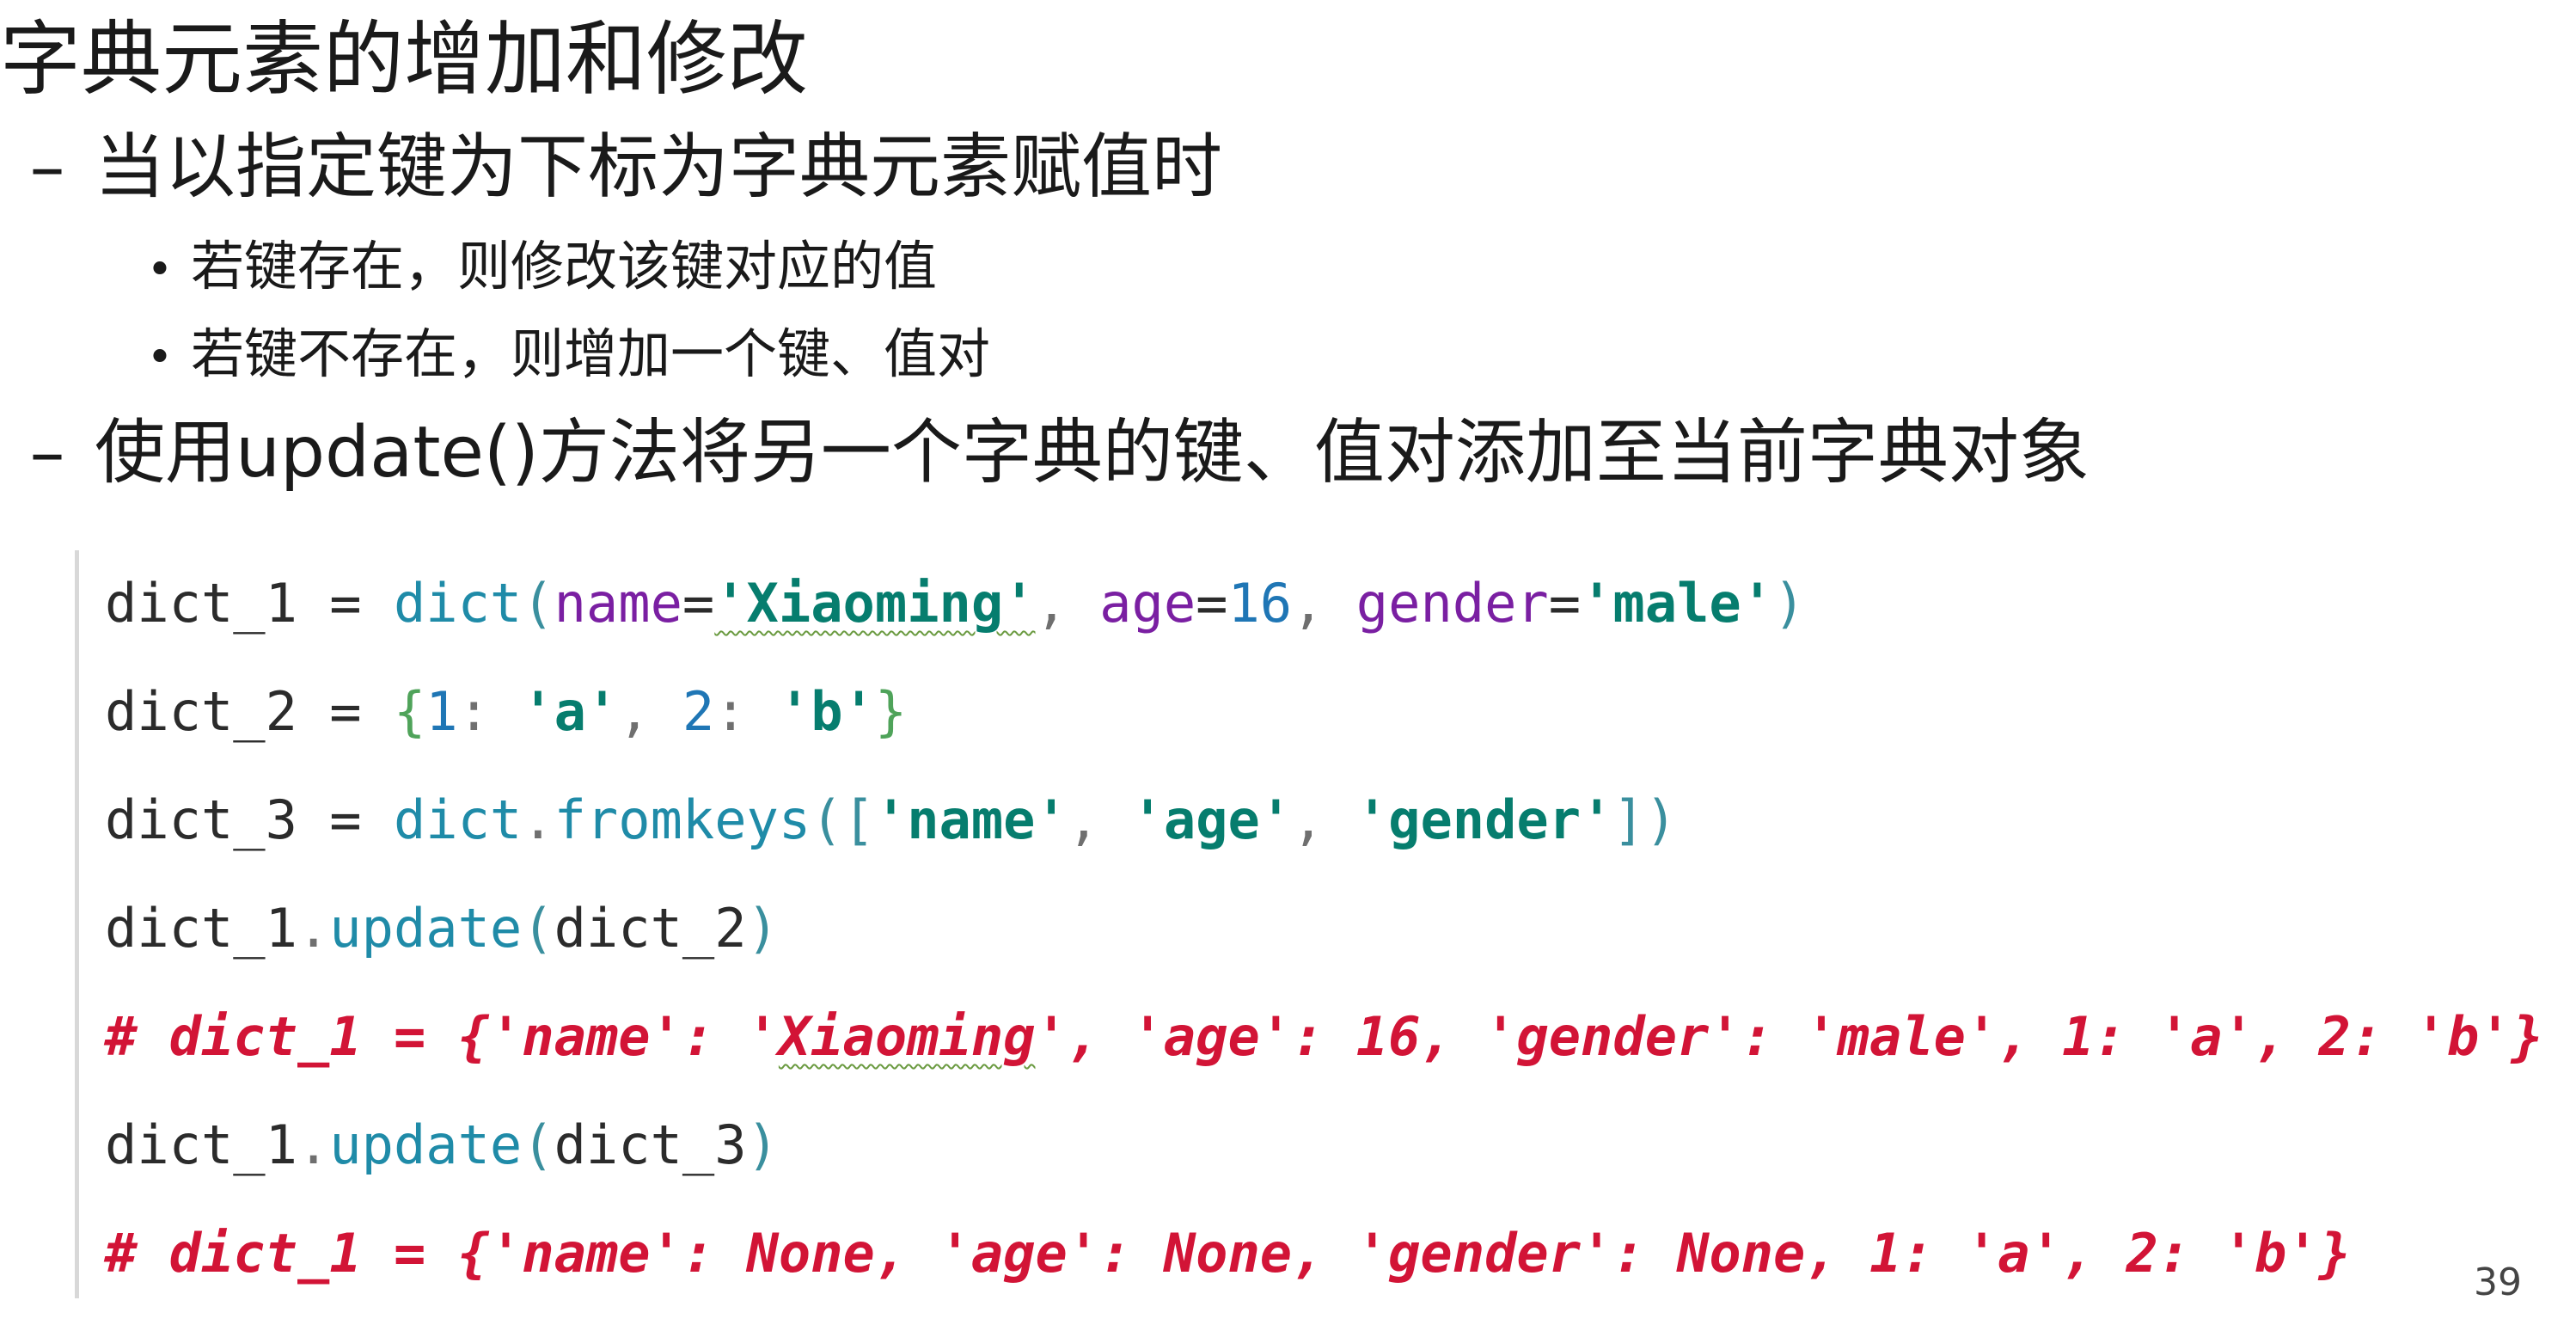  I want to click on code-token: fromkeys, so click(682, 820).